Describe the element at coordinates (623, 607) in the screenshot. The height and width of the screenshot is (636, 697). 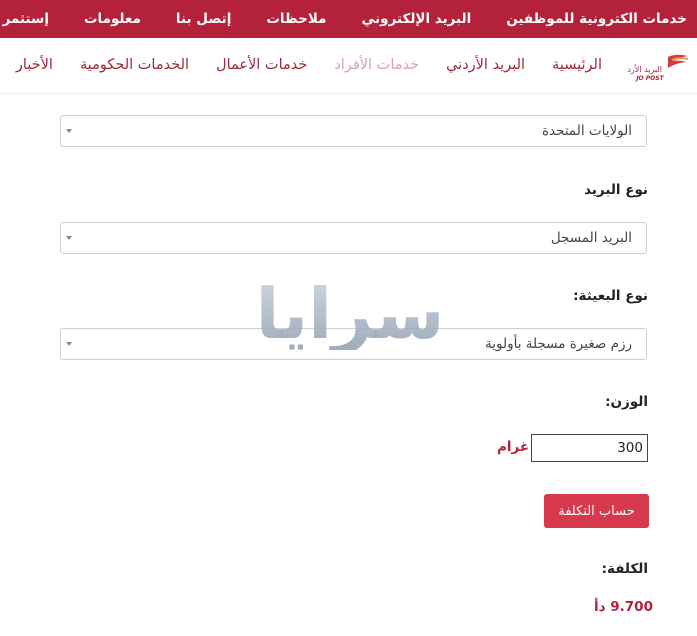
I see `cost-value: 9.700 دأ` at that location.